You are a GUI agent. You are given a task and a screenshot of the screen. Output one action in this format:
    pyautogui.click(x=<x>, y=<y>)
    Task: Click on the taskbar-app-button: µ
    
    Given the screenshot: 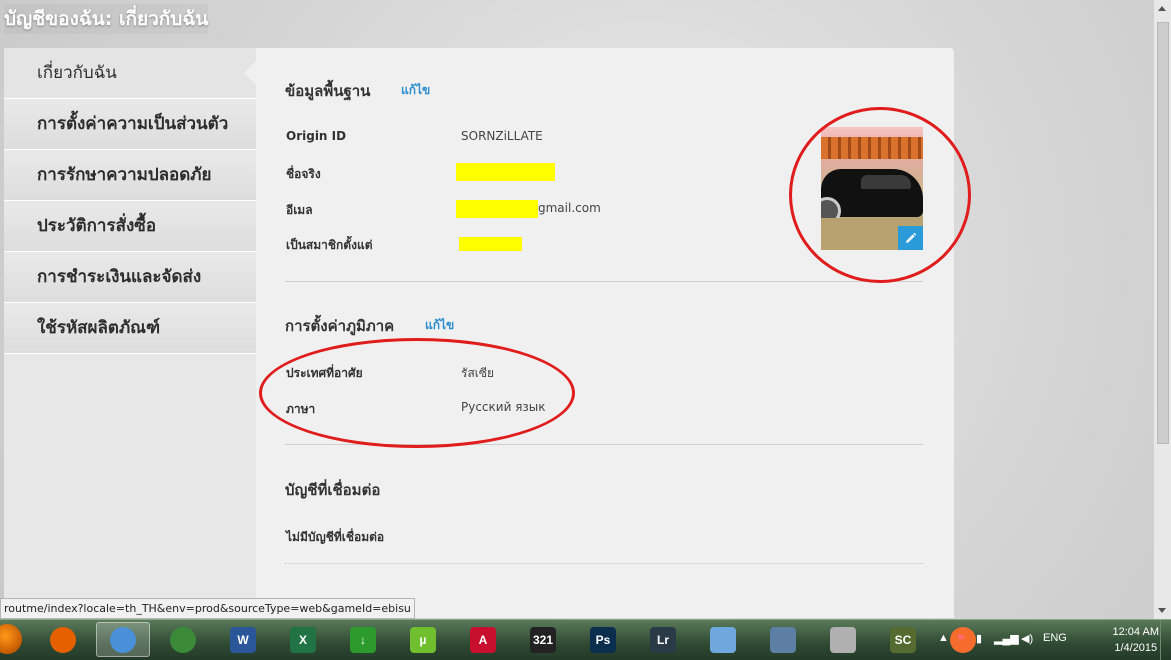 What is the action you would take?
    pyautogui.click(x=423, y=639)
    